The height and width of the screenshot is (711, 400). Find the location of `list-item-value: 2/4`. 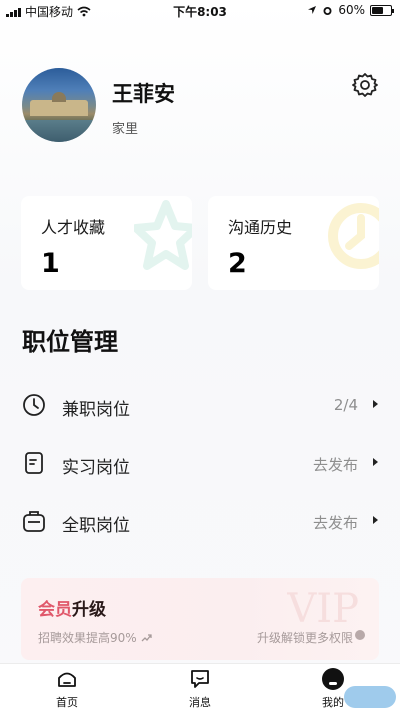

list-item-value: 2/4 is located at coordinates (345, 405).